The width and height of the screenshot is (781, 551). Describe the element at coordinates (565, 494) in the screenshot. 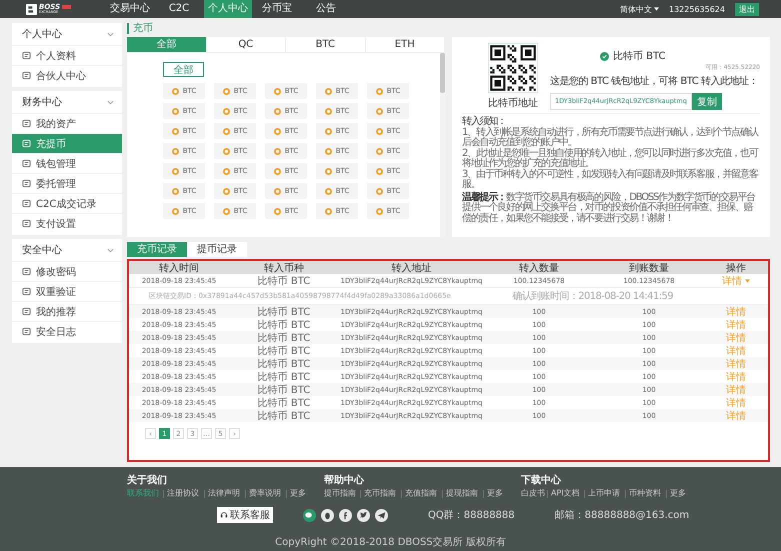

I see `footer-link: API文档` at that location.